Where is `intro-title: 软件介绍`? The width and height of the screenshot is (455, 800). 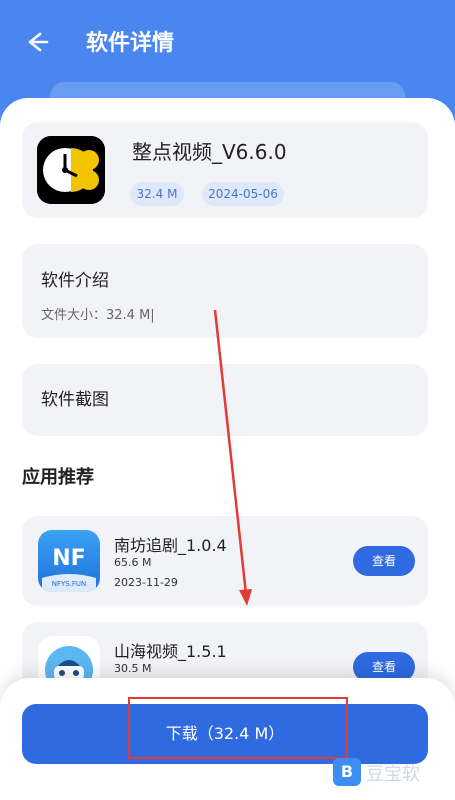
intro-title: 软件介绍 is located at coordinates (75, 281).